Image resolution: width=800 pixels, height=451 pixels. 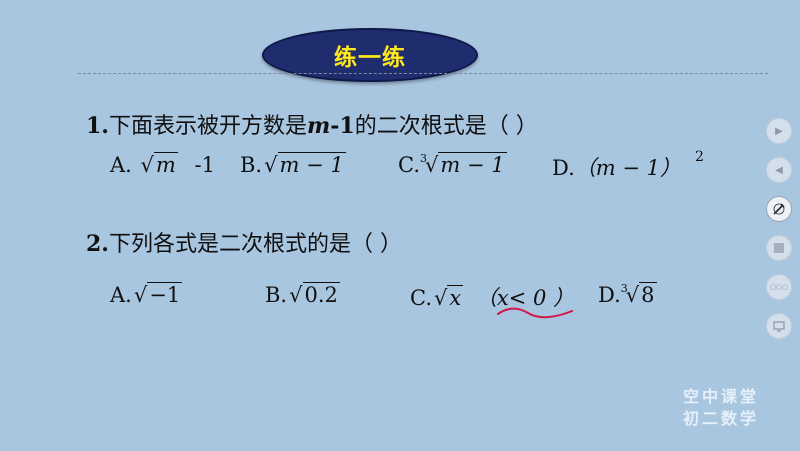 What do you see at coordinates (472, 164) in the screenshot?
I see `q1-option-c-radicand: m − 1` at bounding box center [472, 164].